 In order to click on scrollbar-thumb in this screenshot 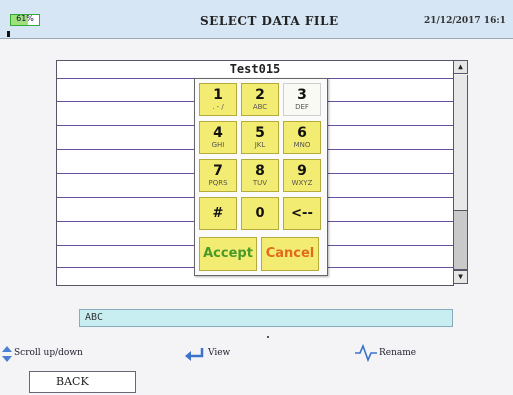, I will do `click(460, 240)`.